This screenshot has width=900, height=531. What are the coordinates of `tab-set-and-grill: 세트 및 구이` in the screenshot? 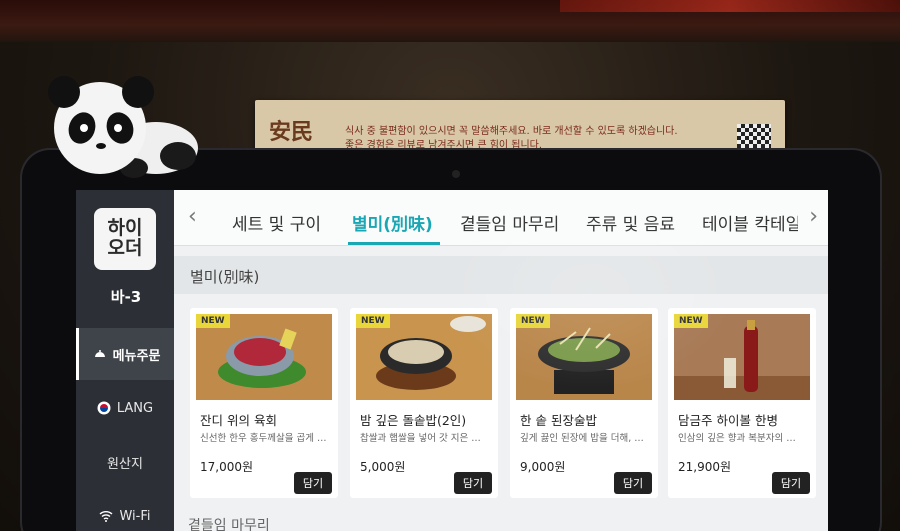 It's located at (276, 222).